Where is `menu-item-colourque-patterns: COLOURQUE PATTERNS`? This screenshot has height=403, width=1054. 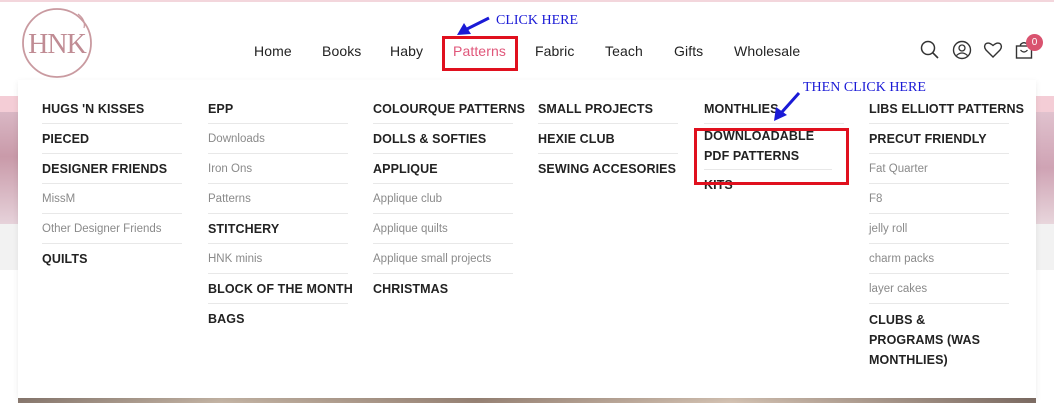
menu-item-colourque-patterns: COLOURQUE PATTERNS is located at coordinates (449, 109).